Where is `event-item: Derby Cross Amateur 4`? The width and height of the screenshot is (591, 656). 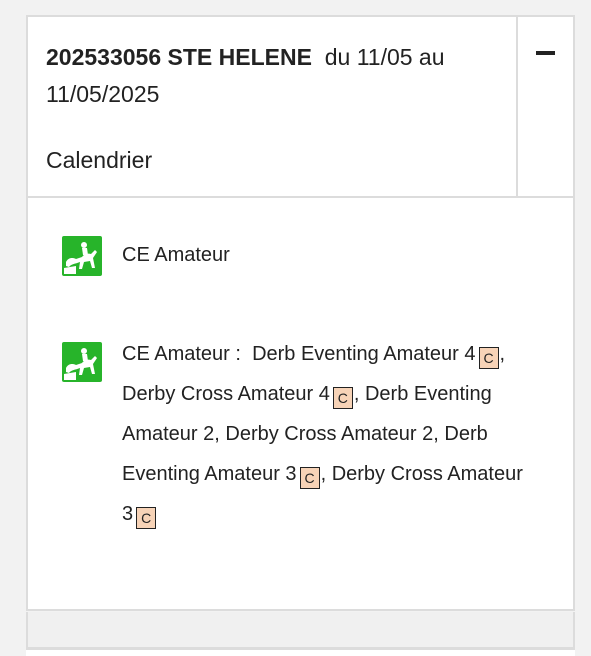
event-item: Derby Cross Amateur 4 is located at coordinates (226, 394).